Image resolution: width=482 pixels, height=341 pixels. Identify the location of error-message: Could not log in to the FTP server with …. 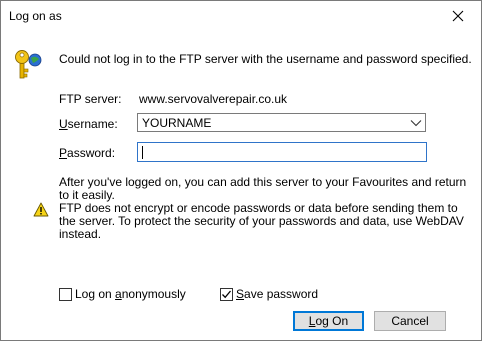
(265, 59).